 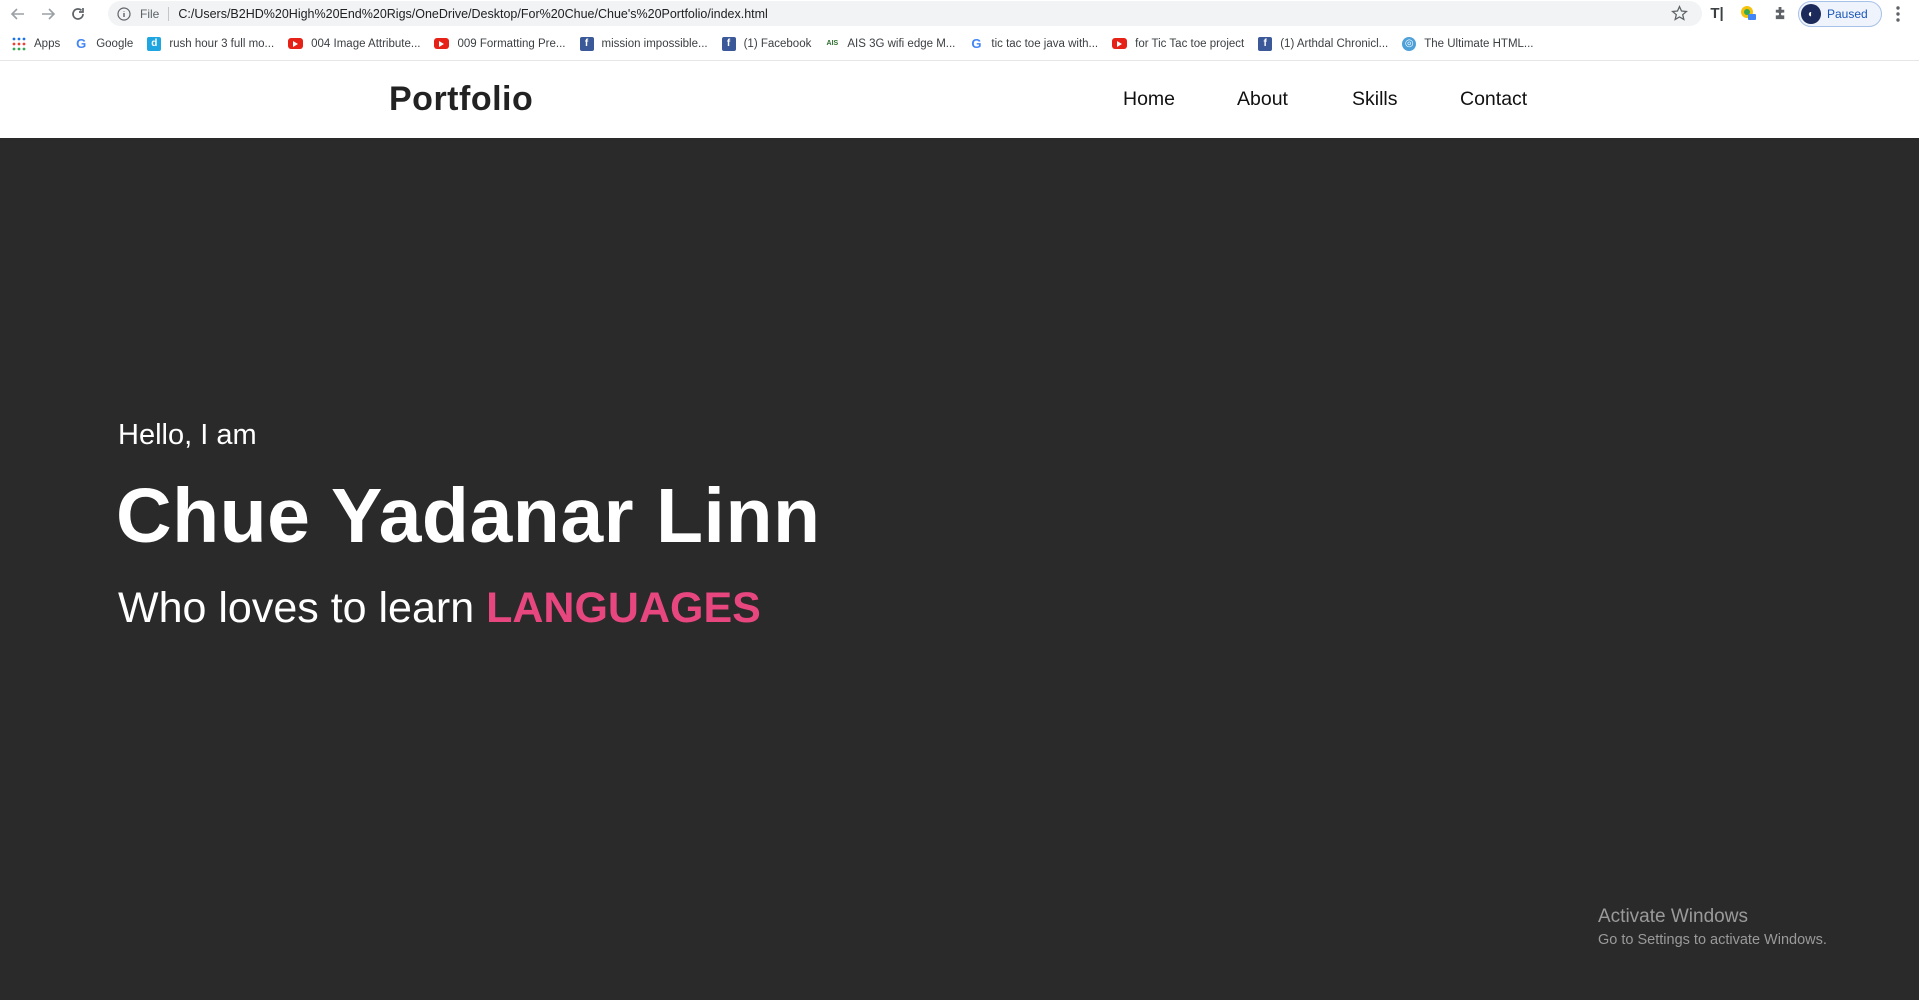 I want to click on back-button, so click(x=18, y=14).